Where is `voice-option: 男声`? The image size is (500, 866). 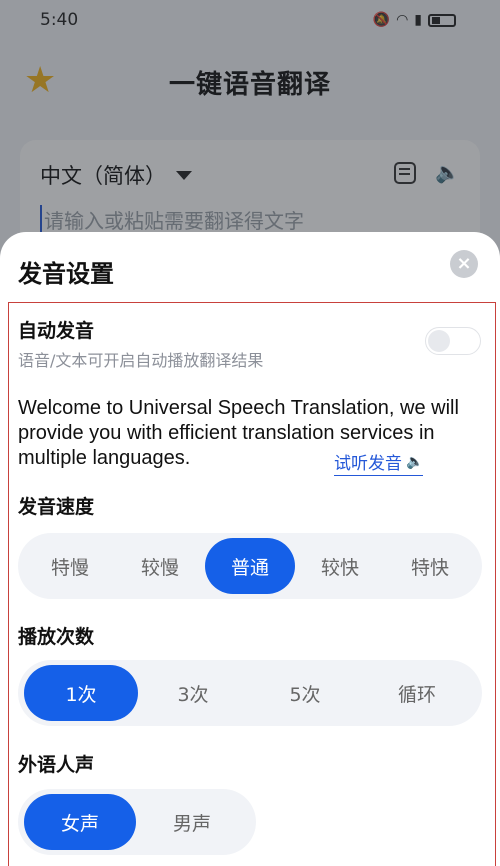
voice-option: 男声 is located at coordinates (192, 822).